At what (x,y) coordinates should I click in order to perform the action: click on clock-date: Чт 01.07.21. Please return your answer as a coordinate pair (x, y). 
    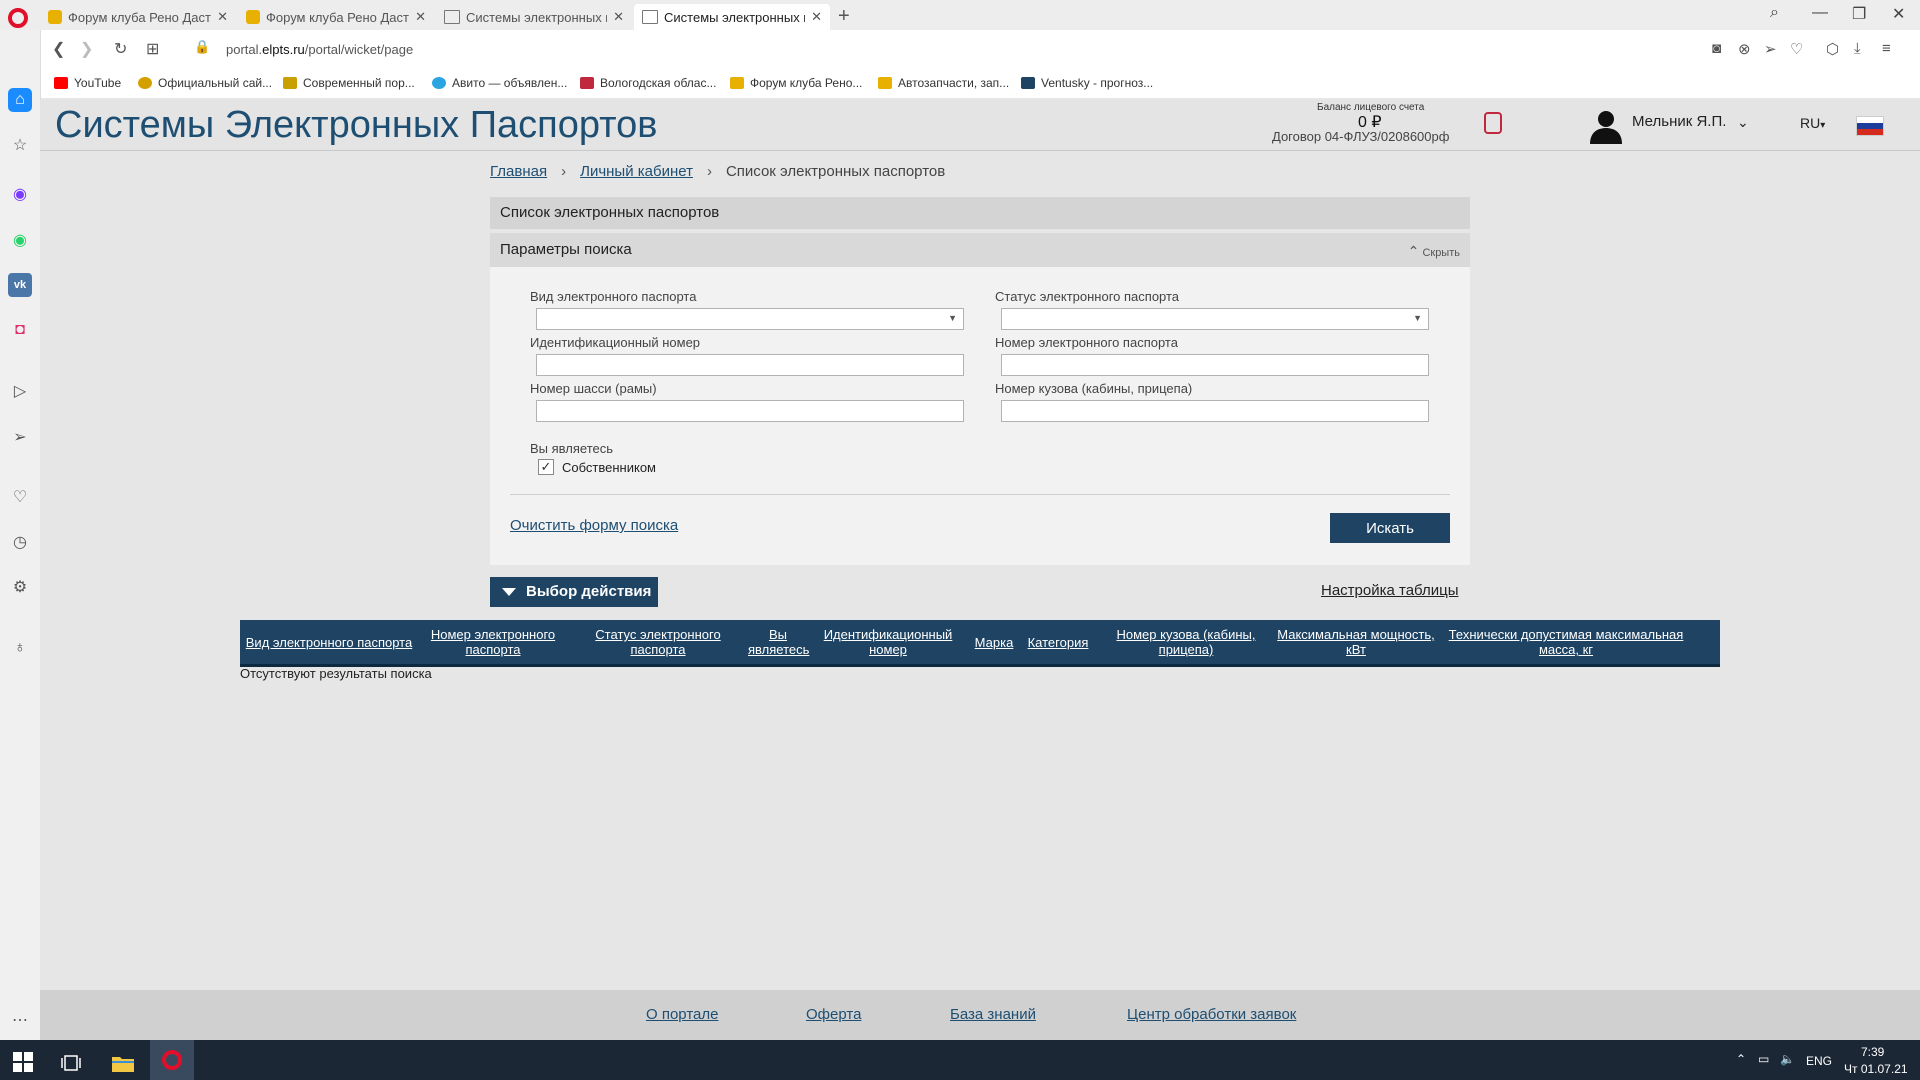
    Looking at the image, I should click on (1876, 1069).